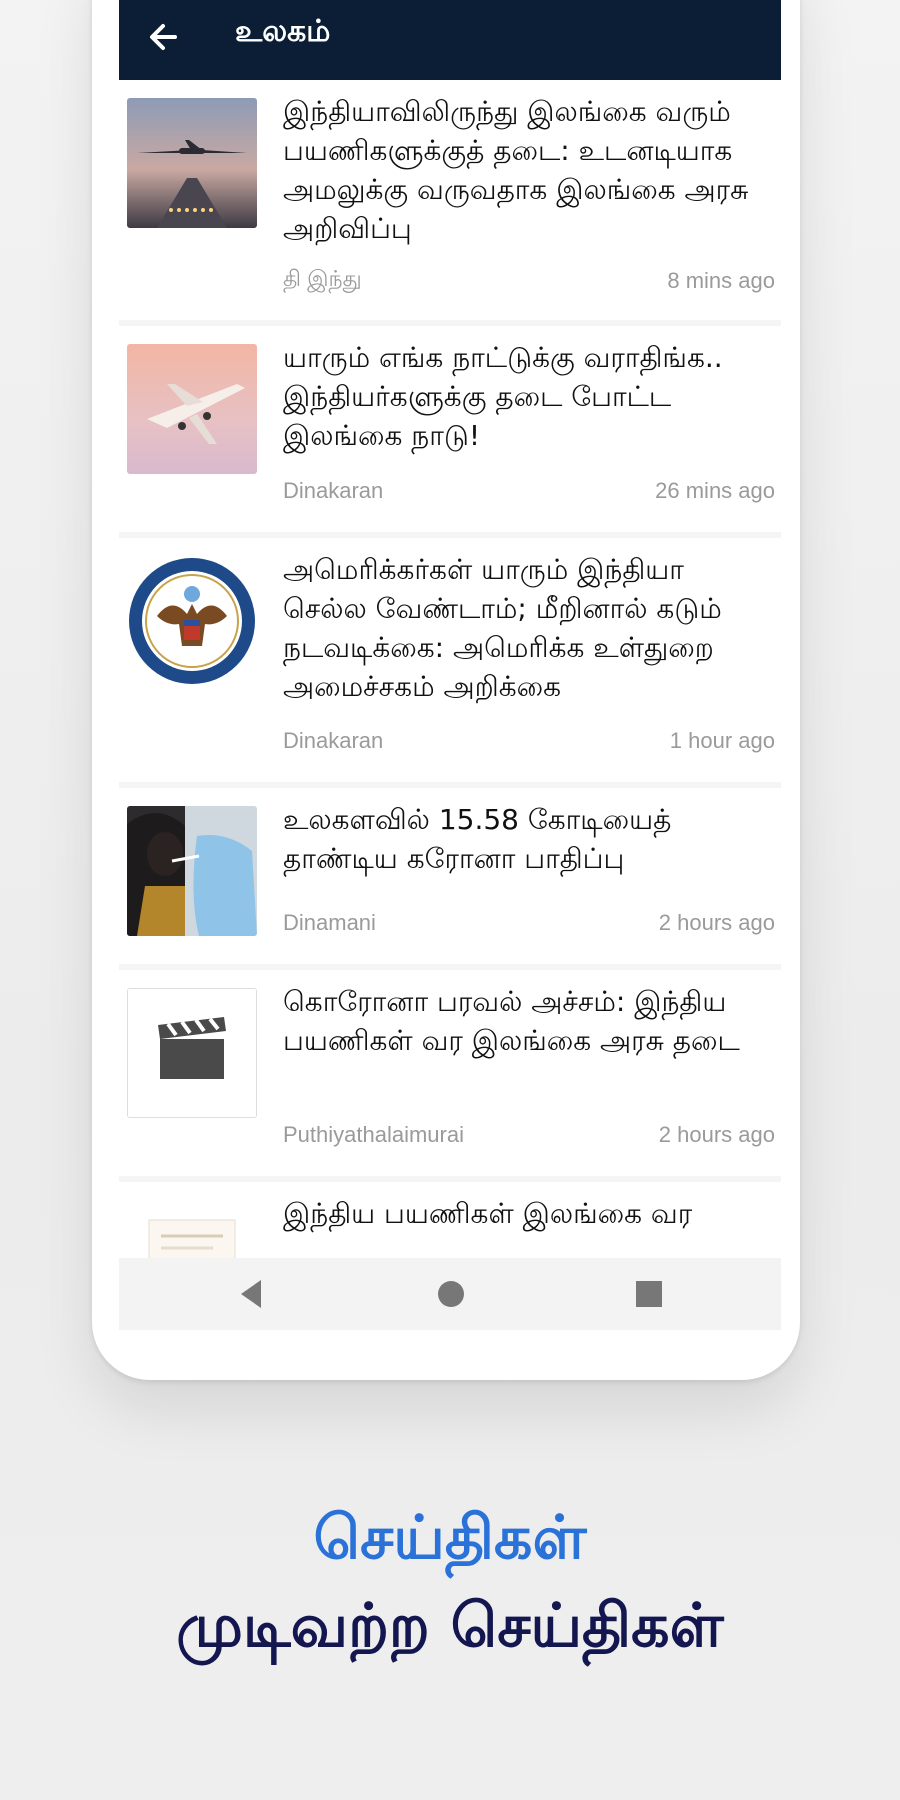  I want to click on news-card: இந்திய பயணிகள் இலங்கை வர, so click(450, 1220).